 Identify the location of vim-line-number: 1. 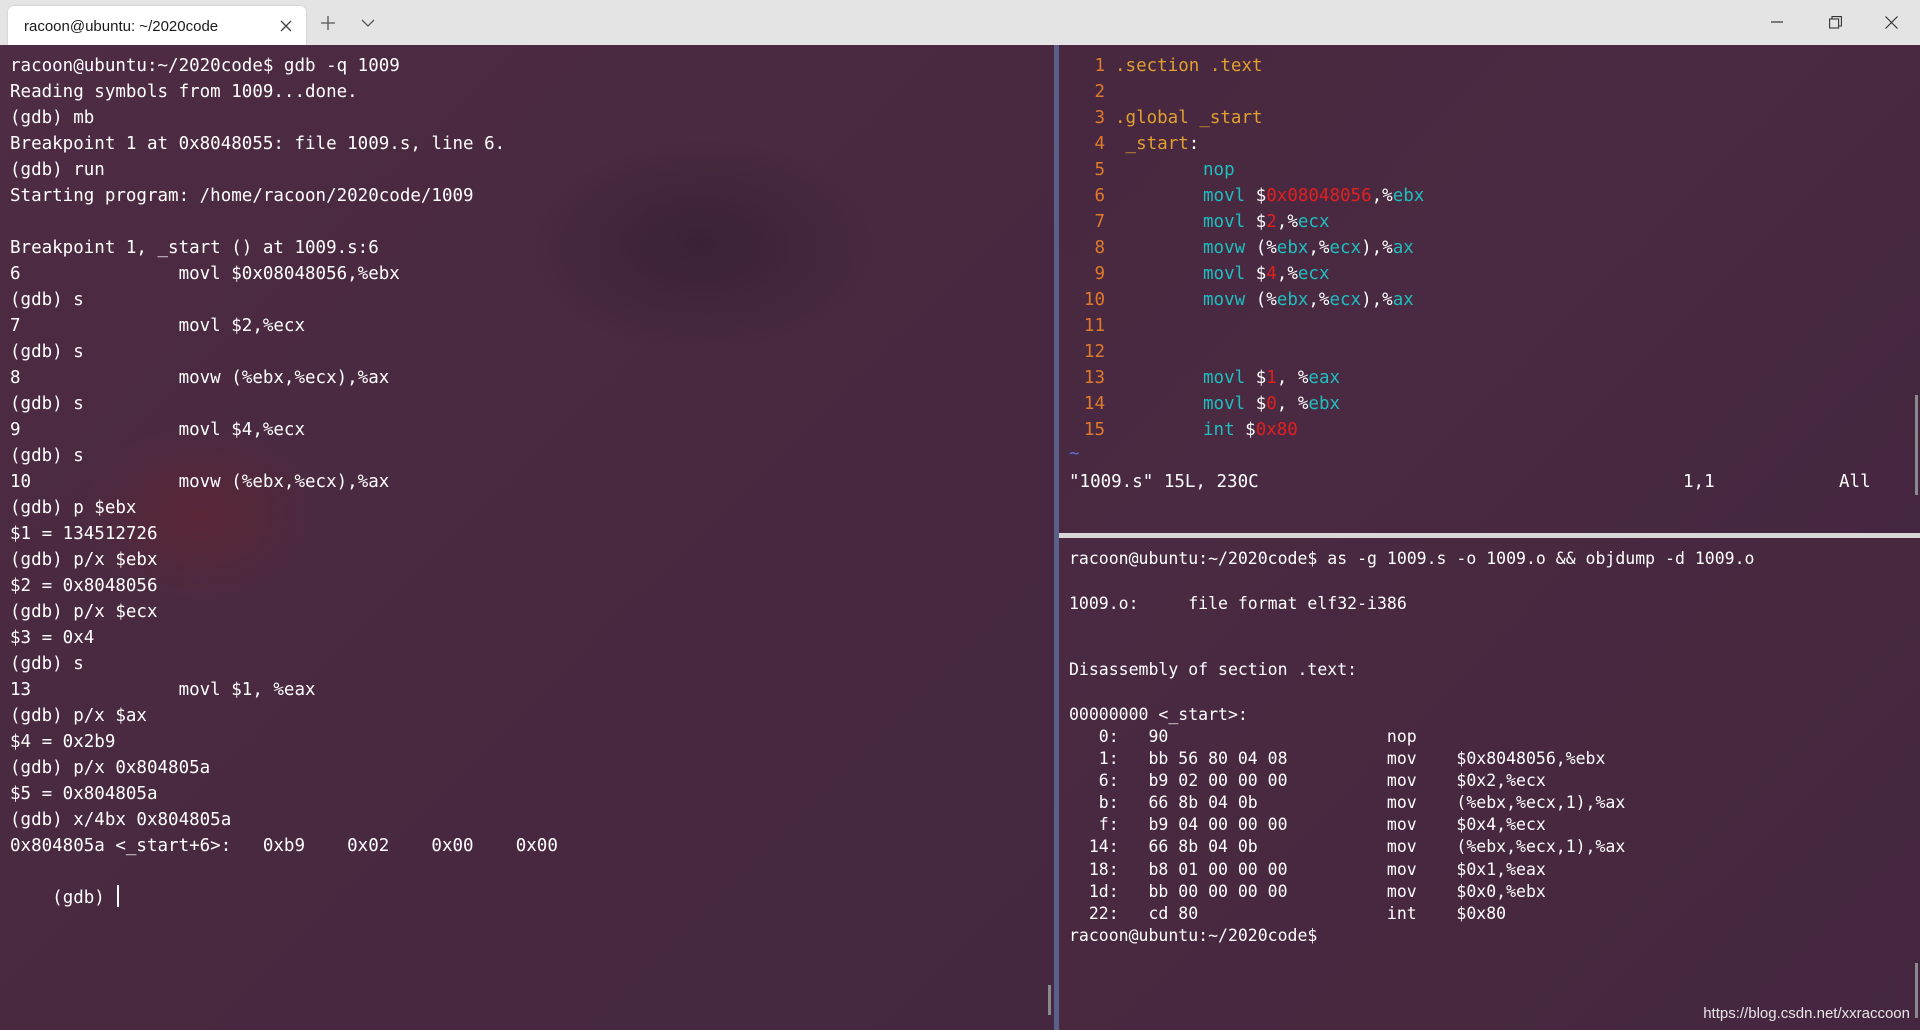
(1099, 66).